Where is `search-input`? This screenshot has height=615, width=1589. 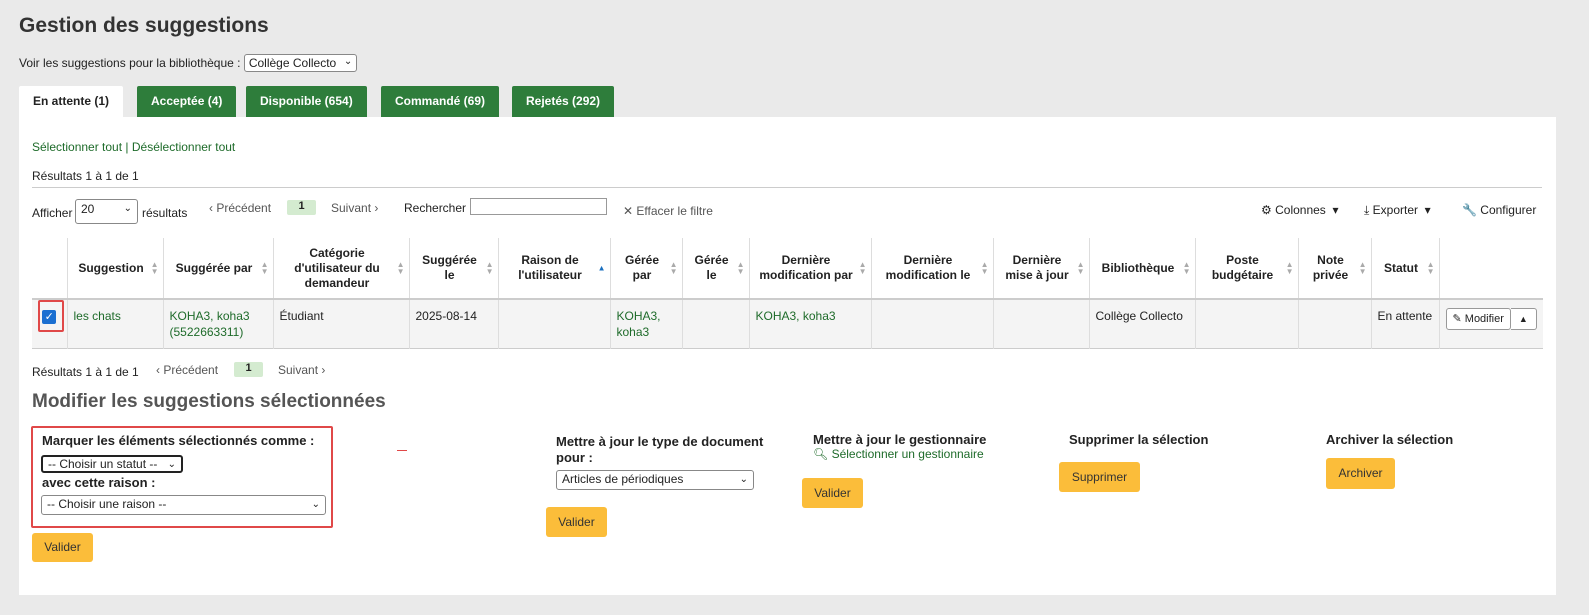 search-input is located at coordinates (538, 206).